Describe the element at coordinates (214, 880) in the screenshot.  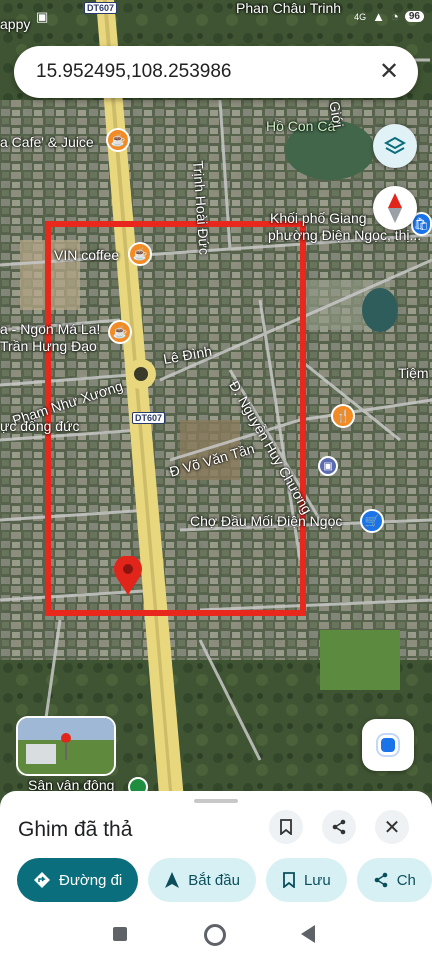
I see `start-label: Bắt đầu` at that location.